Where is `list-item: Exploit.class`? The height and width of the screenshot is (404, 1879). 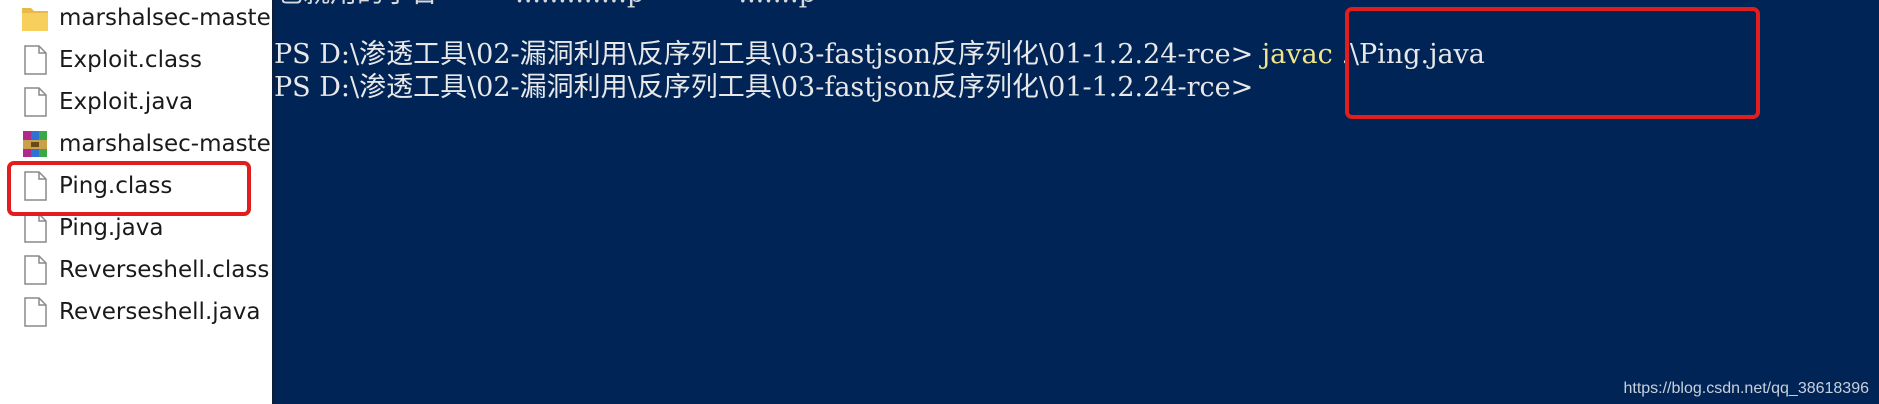
list-item: Exploit.class is located at coordinates (136, 60).